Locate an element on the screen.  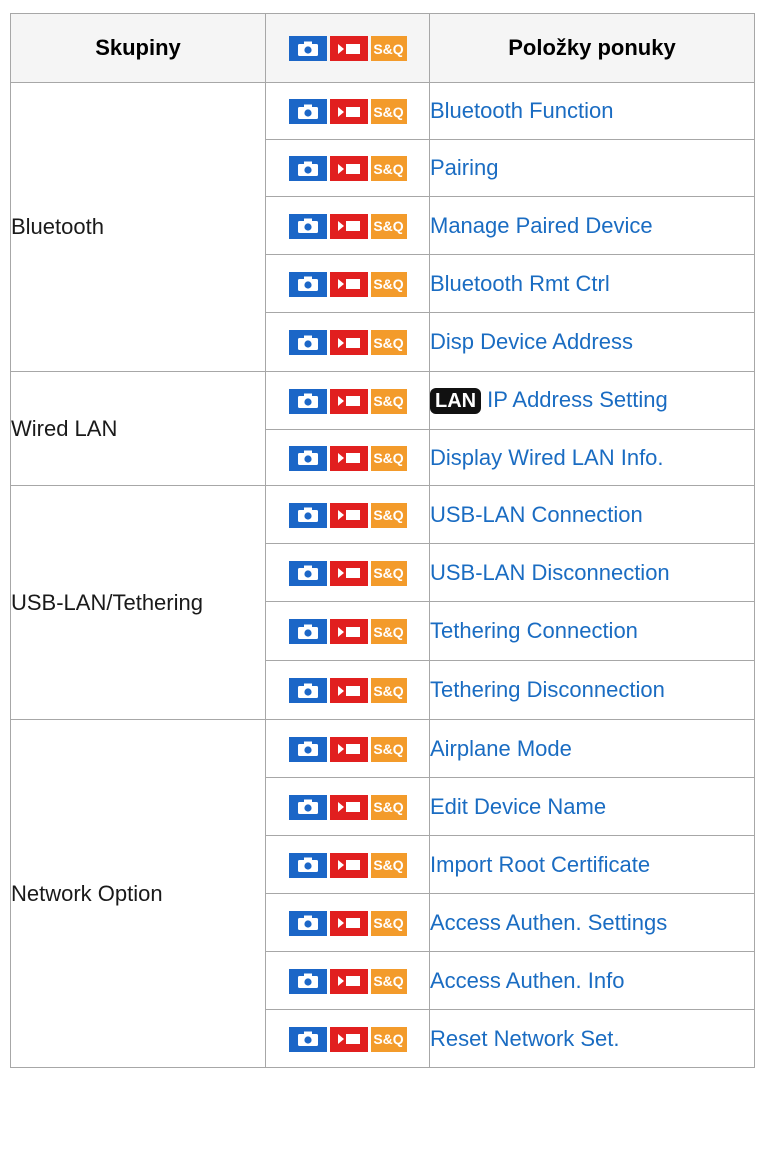
menu-item-link: Access Authen. Settings is located at coordinates (548, 922).